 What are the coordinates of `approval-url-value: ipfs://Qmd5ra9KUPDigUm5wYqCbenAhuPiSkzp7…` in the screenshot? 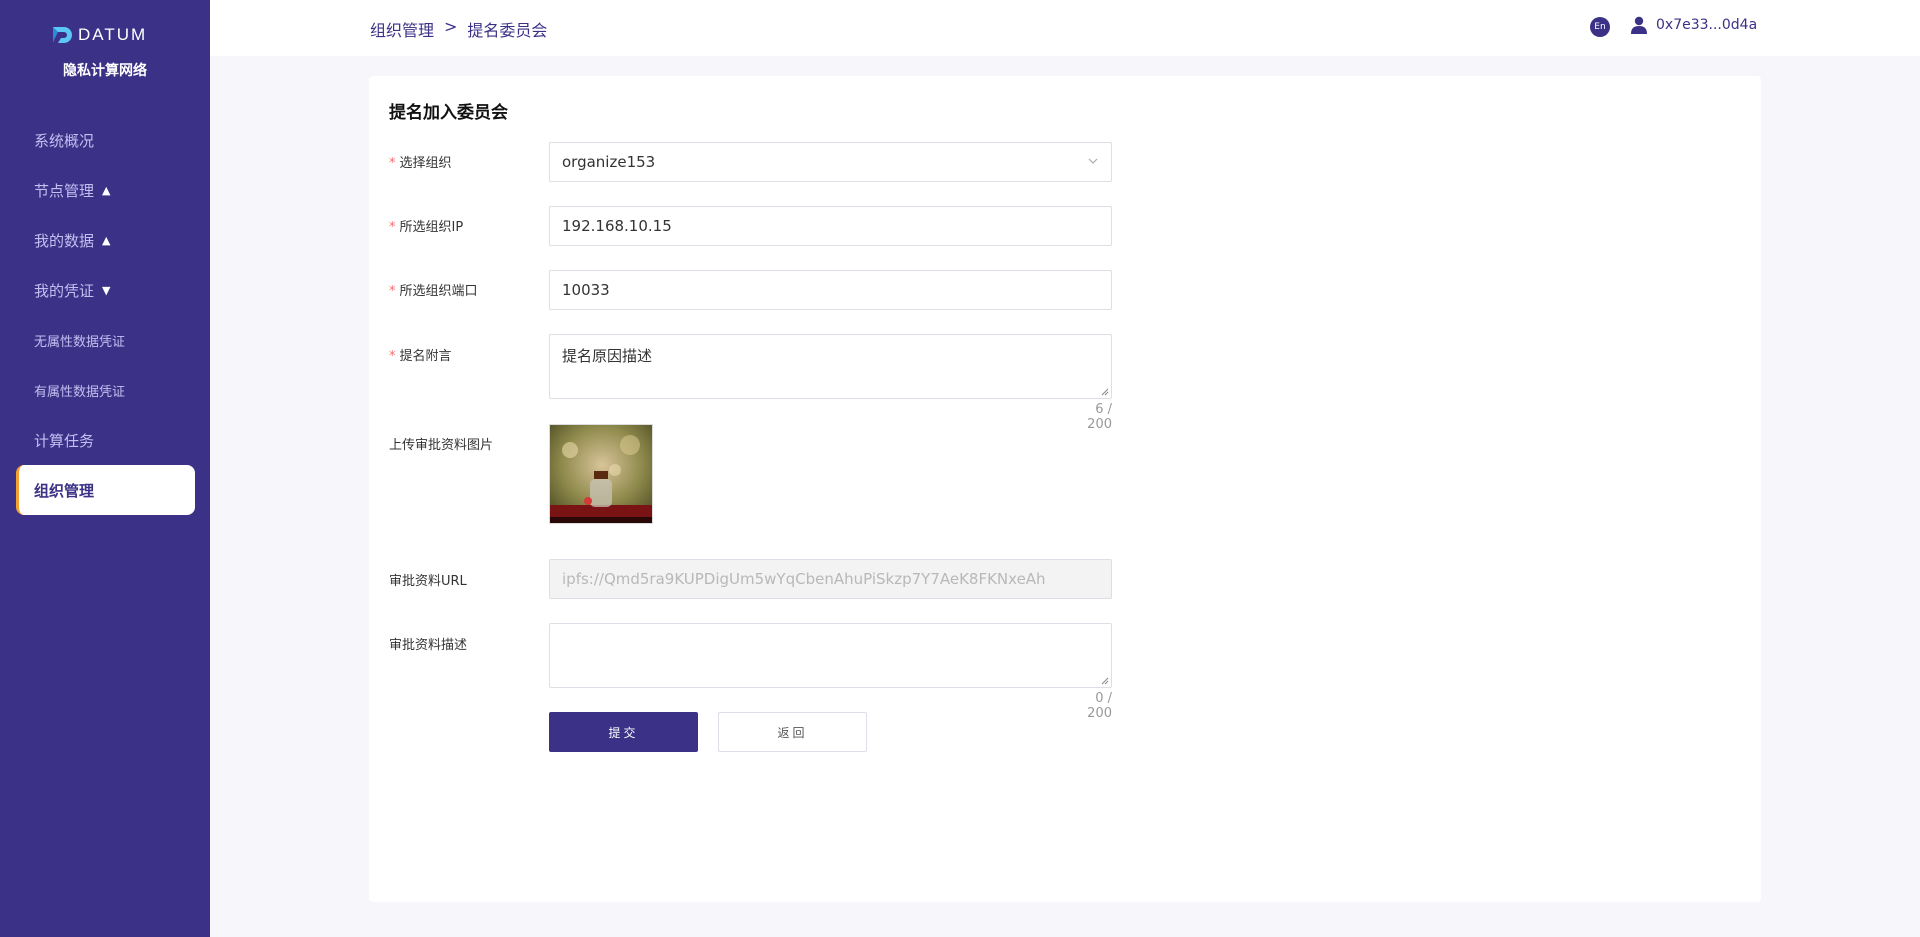 It's located at (804, 579).